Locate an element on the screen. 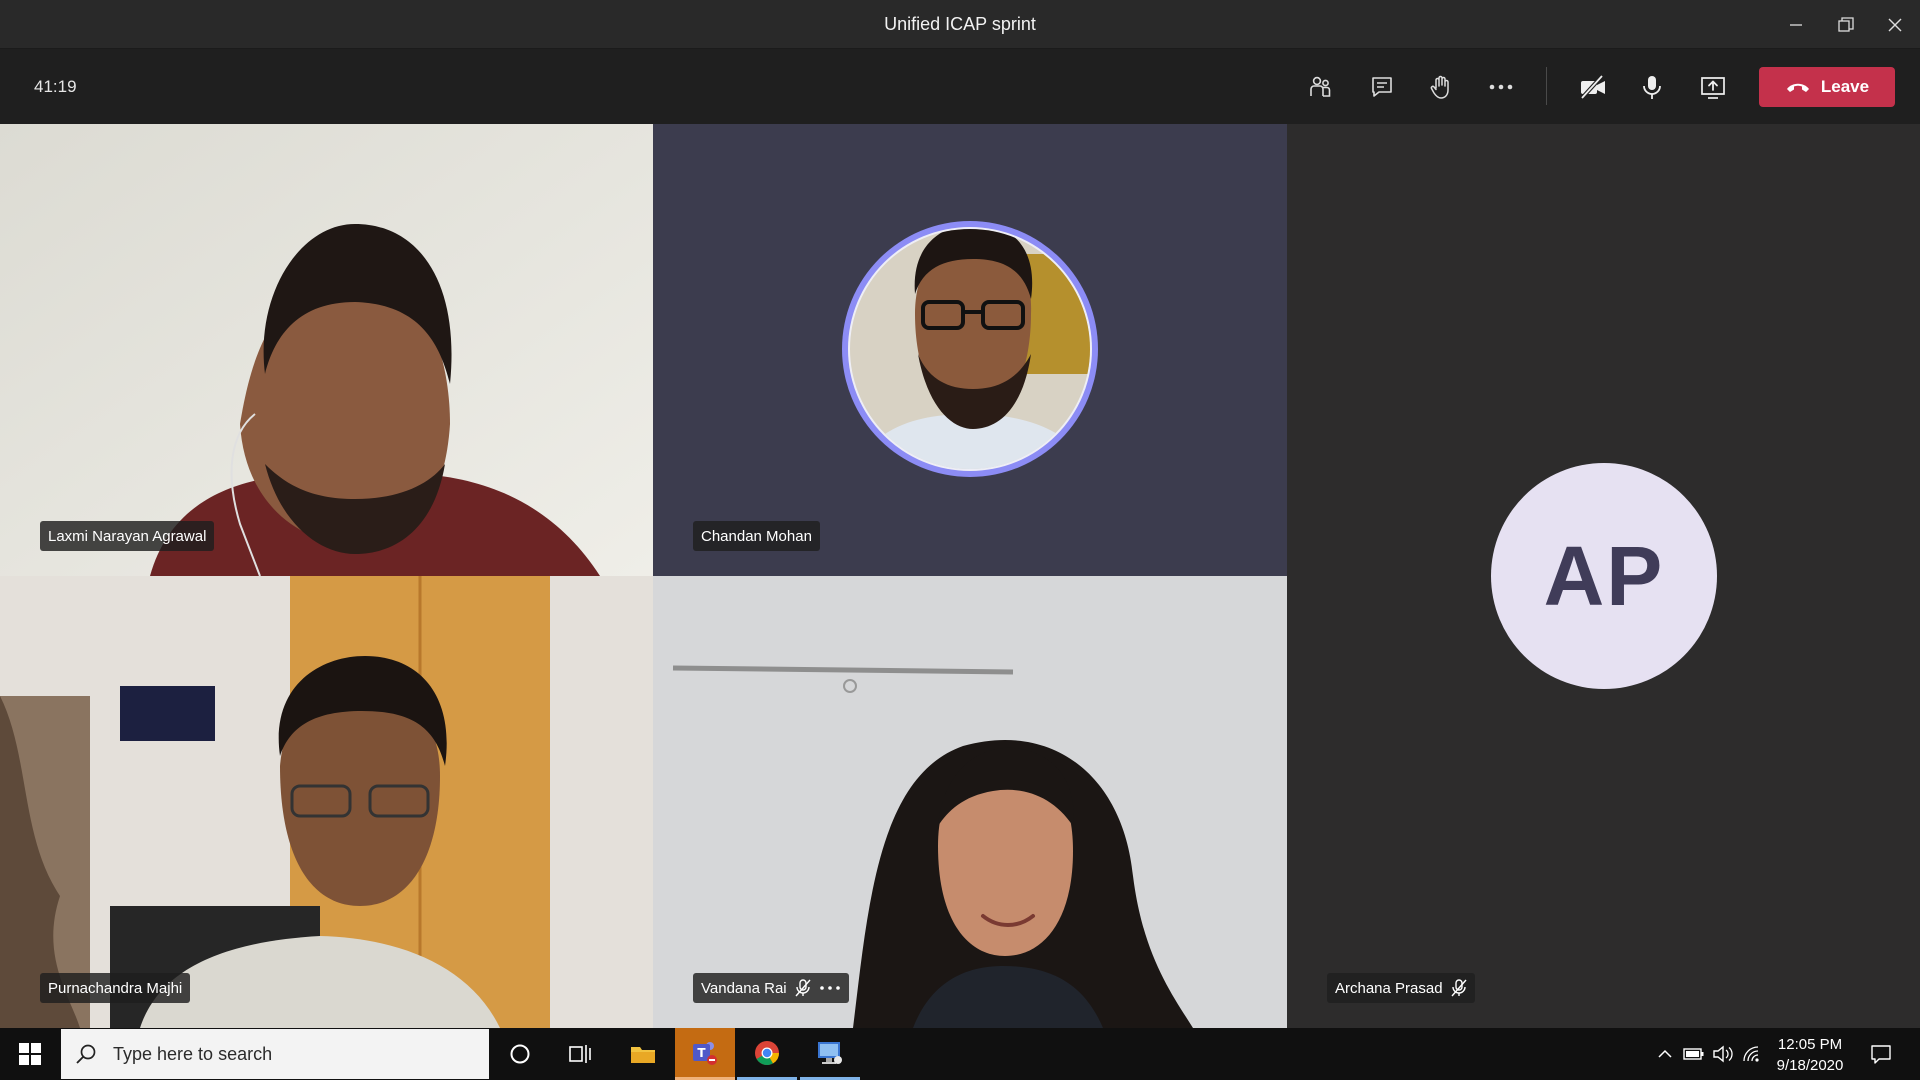  participant-name-tag: Vandana Rai is located at coordinates (771, 988).